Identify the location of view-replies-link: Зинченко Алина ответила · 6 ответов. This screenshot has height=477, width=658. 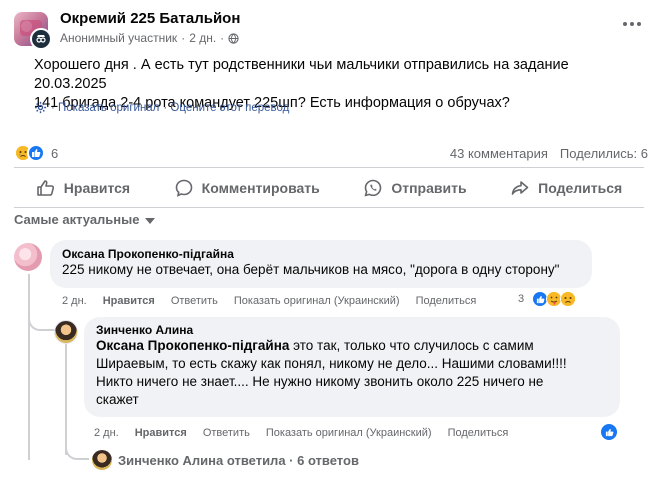
(225, 460).